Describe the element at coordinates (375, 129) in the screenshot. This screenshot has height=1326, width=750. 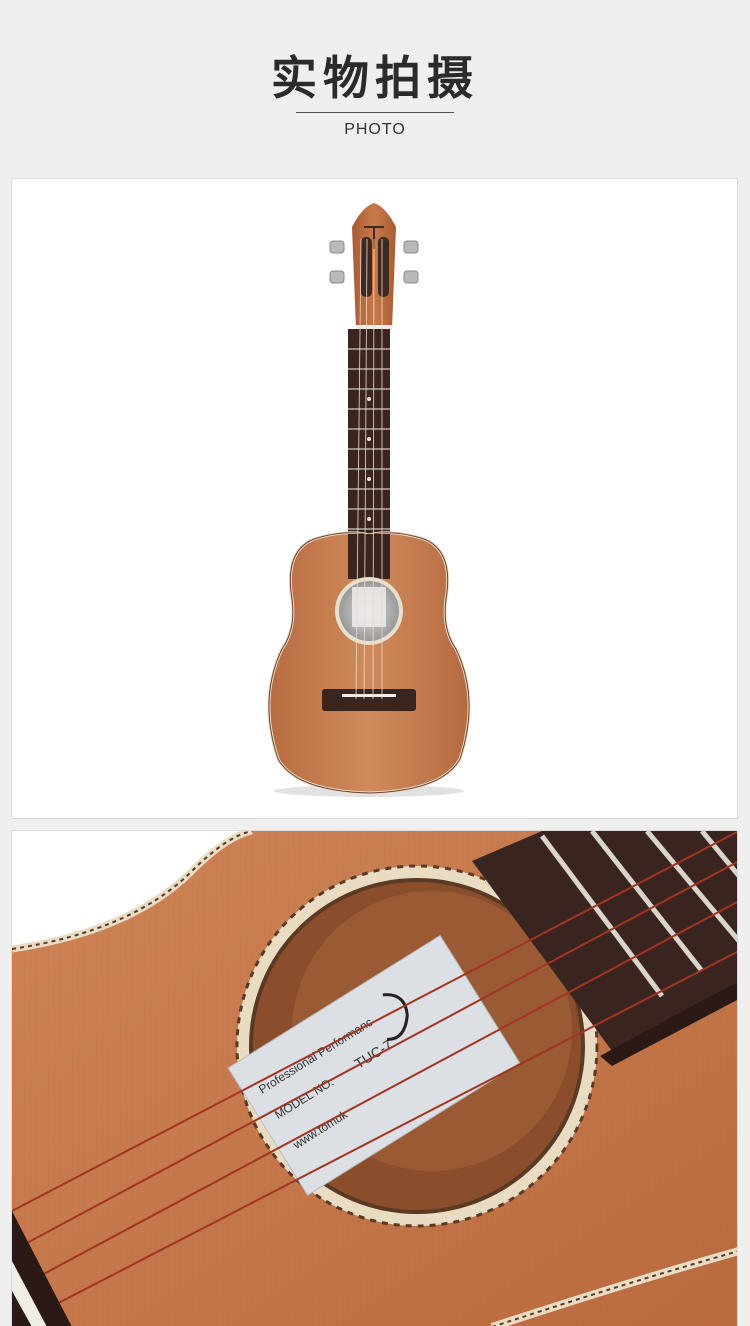
I see `page-subtitle: PHOTO` at that location.